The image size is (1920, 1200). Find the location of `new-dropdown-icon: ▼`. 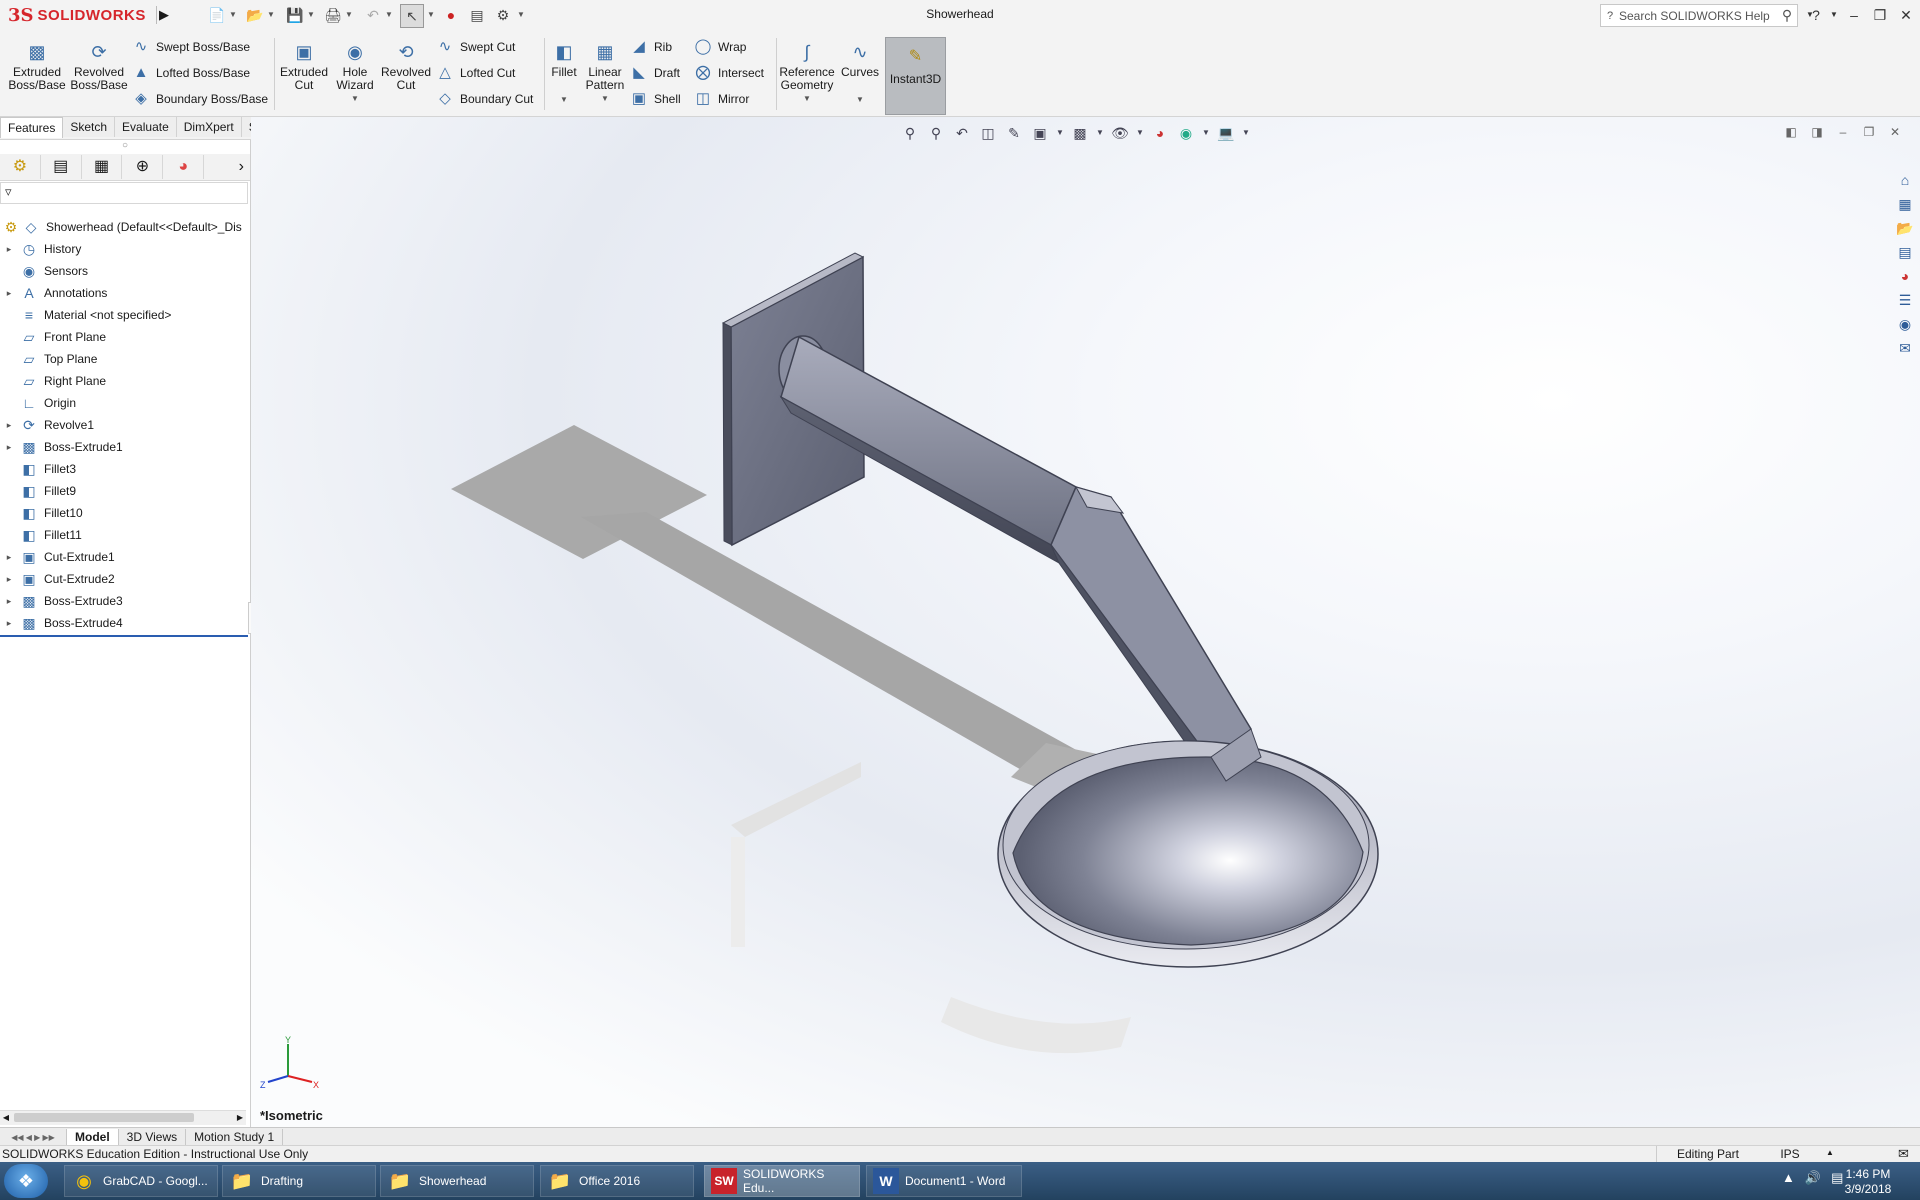

new-dropdown-icon: ▼ is located at coordinates (233, 15).